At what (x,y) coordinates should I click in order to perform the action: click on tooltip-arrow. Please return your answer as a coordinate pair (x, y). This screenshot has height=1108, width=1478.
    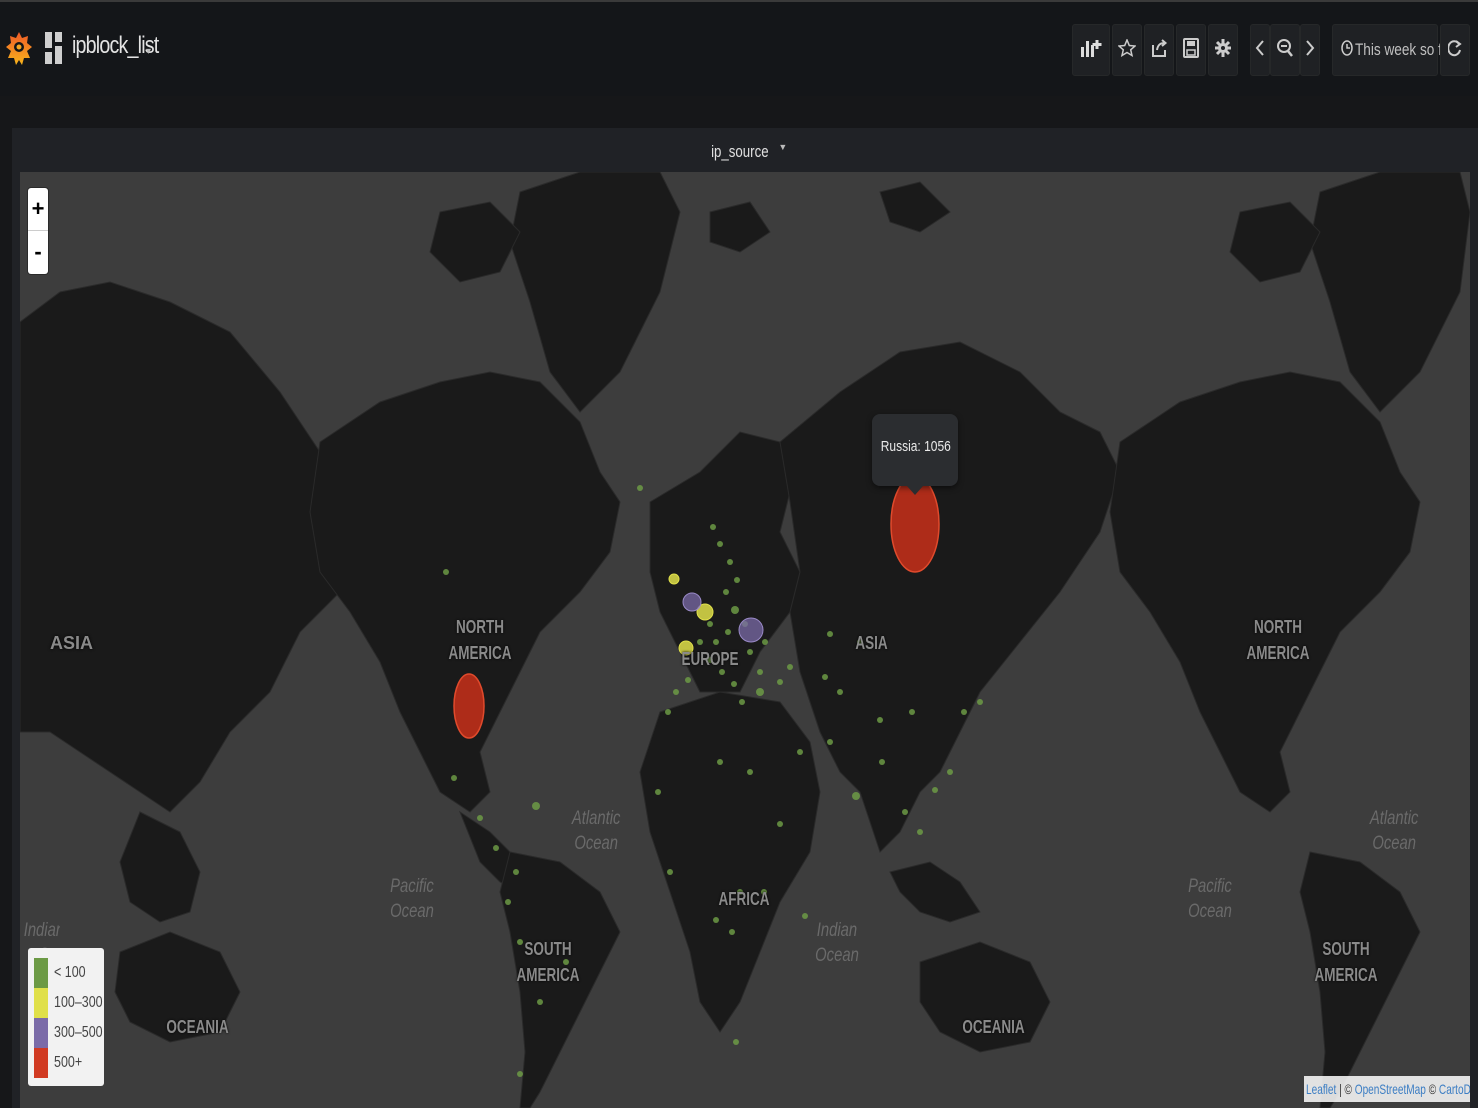
    Looking at the image, I should click on (915, 490).